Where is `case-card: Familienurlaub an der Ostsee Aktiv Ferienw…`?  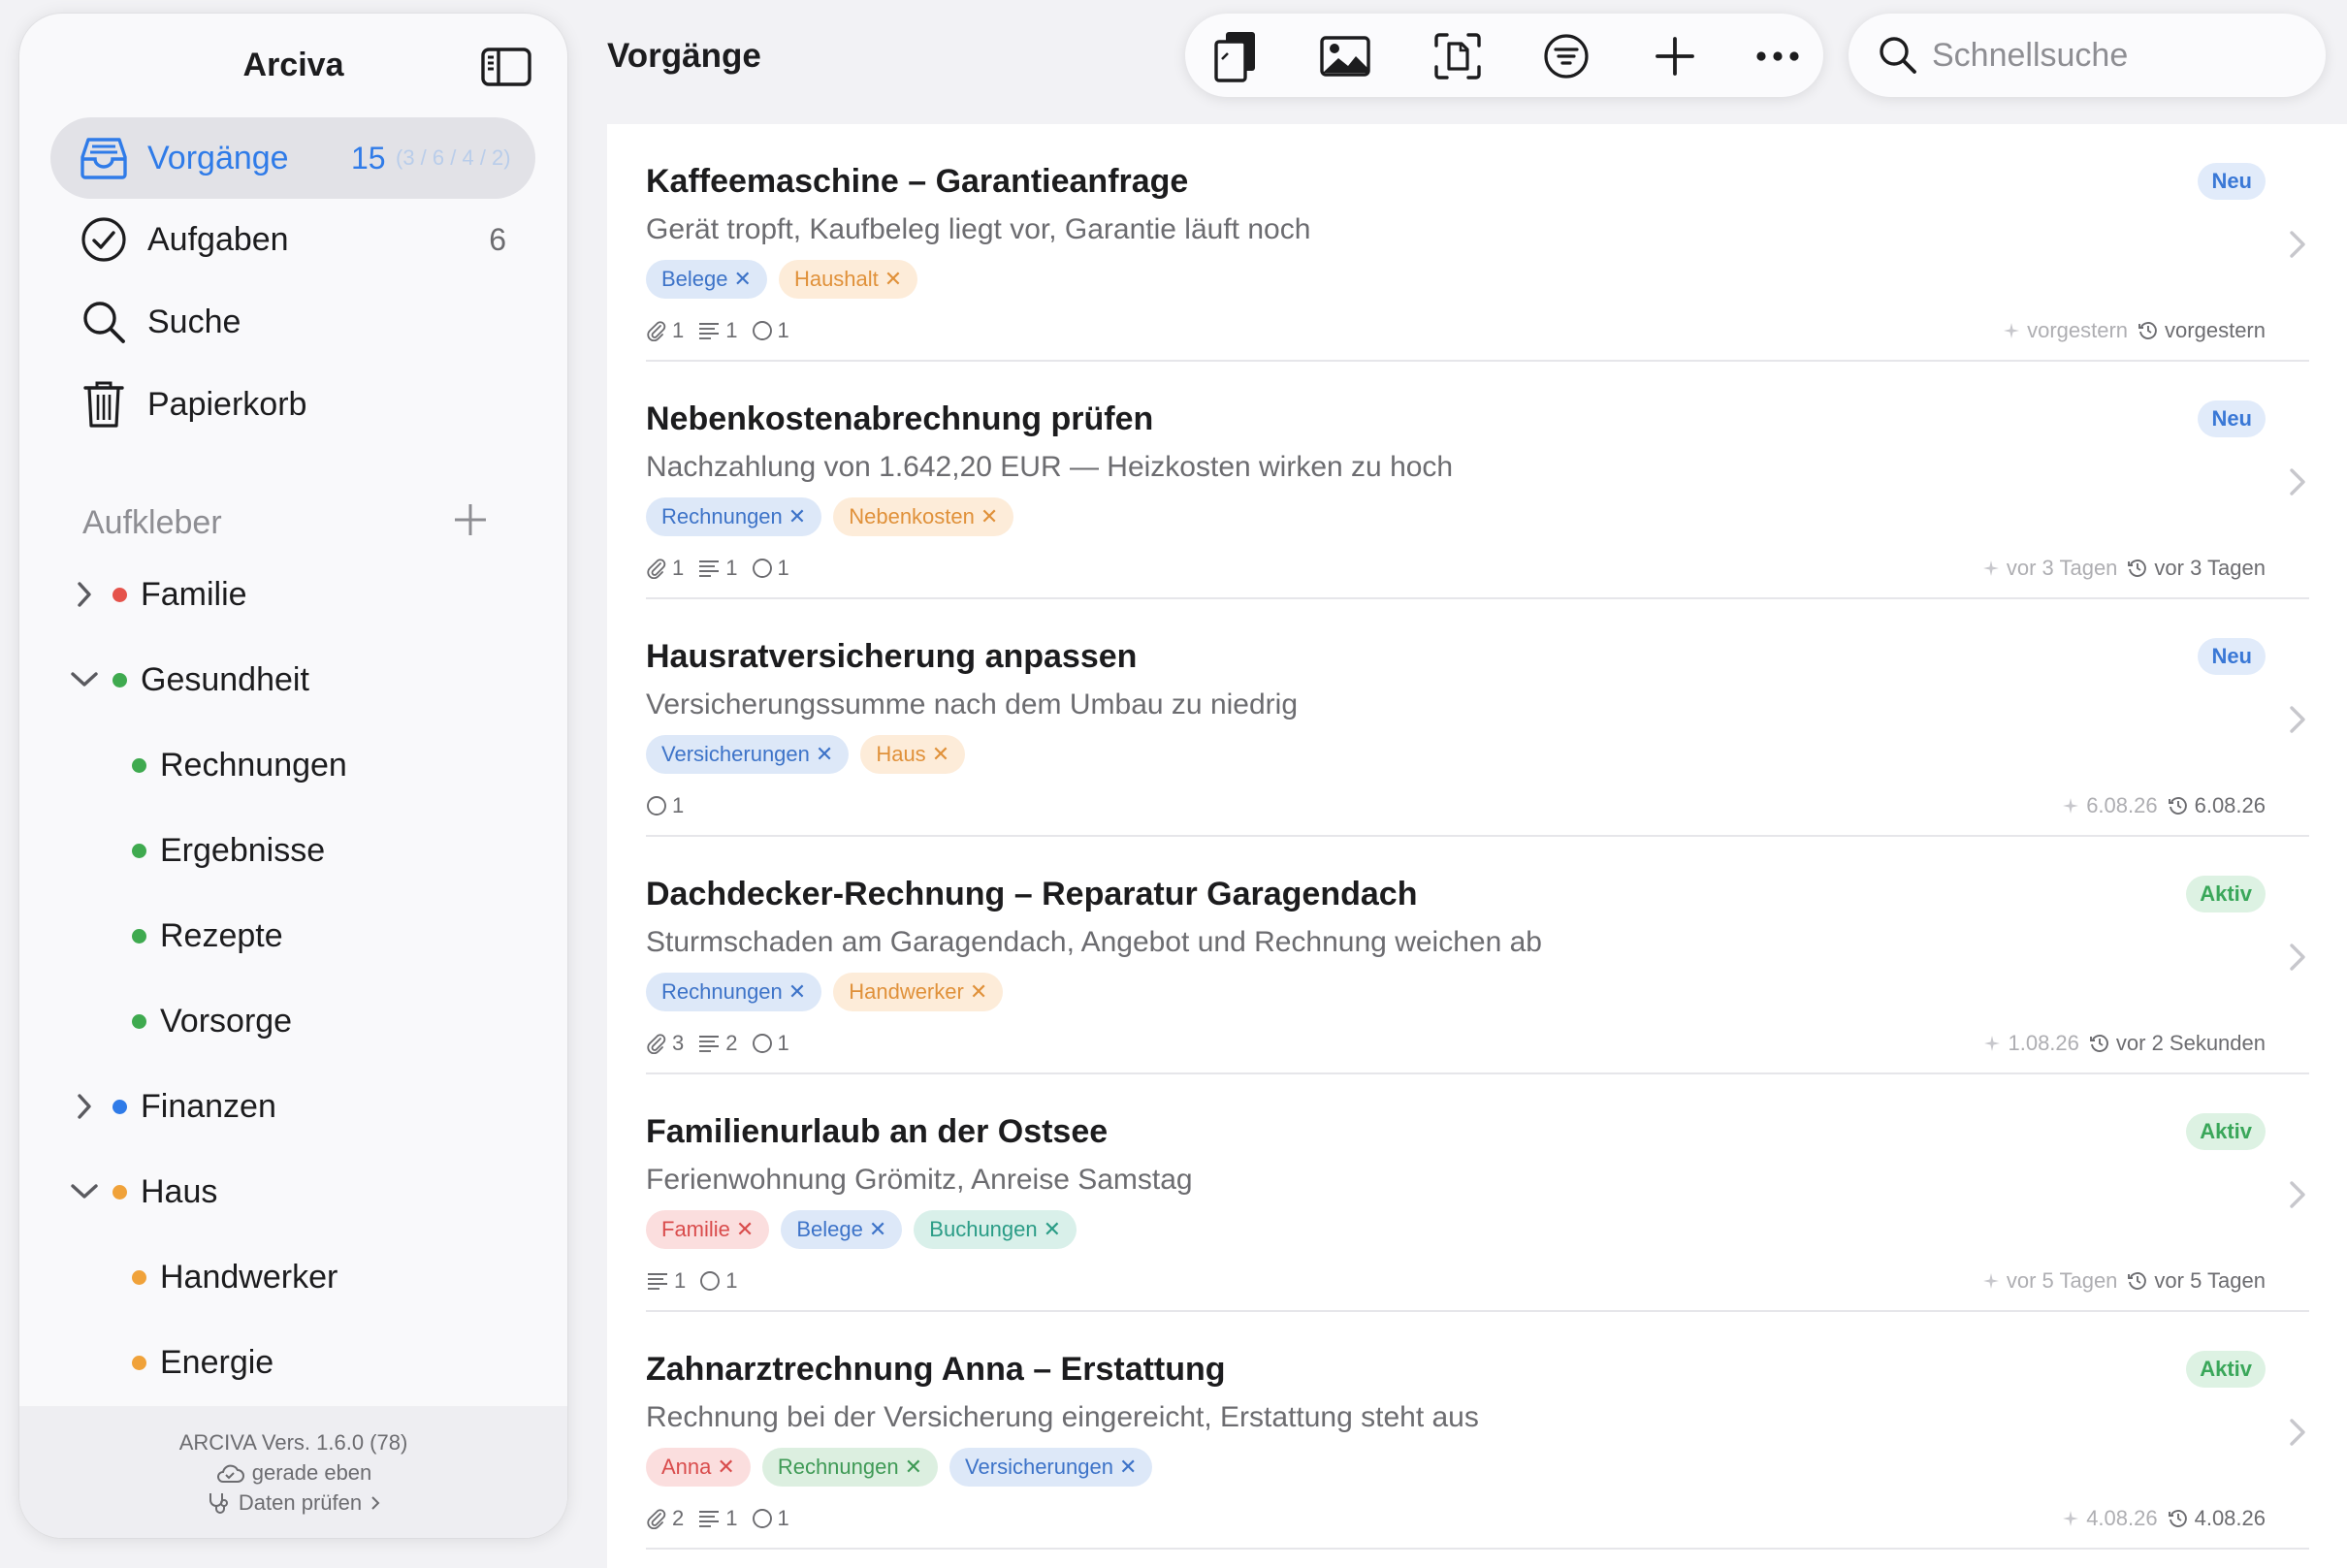
case-card: Familienurlaub an der Ostsee Aktiv Ferienw… is located at coordinates (1477, 1193).